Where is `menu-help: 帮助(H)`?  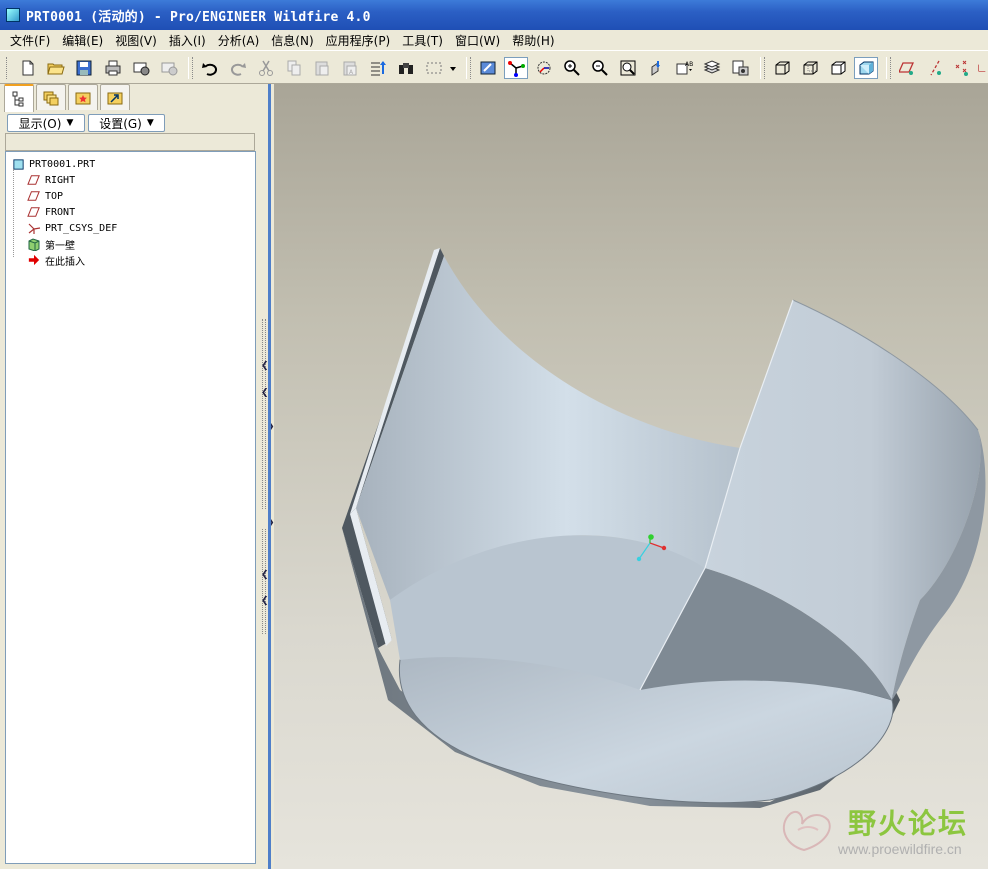 menu-help: 帮助(H) is located at coordinates (533, 40).